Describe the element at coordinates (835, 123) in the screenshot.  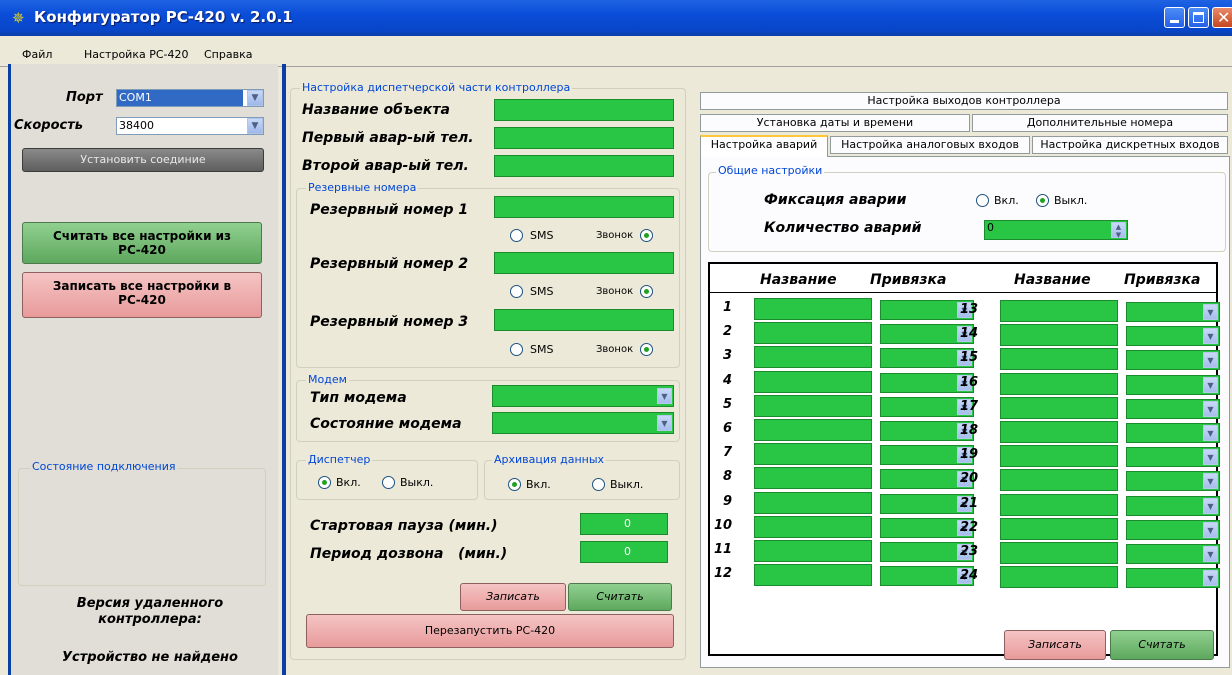
I see `tab-datetime: Установка даты и времени` at that location.